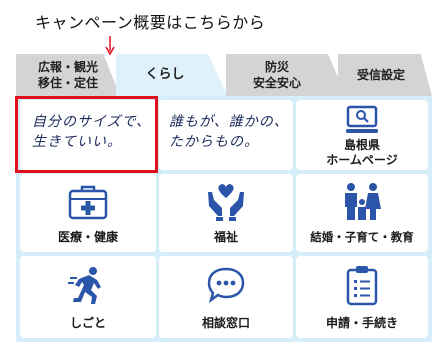 This screenshot has width=448, height=346. I want to click on tile-welfare: 福祉, so click(226, 213).